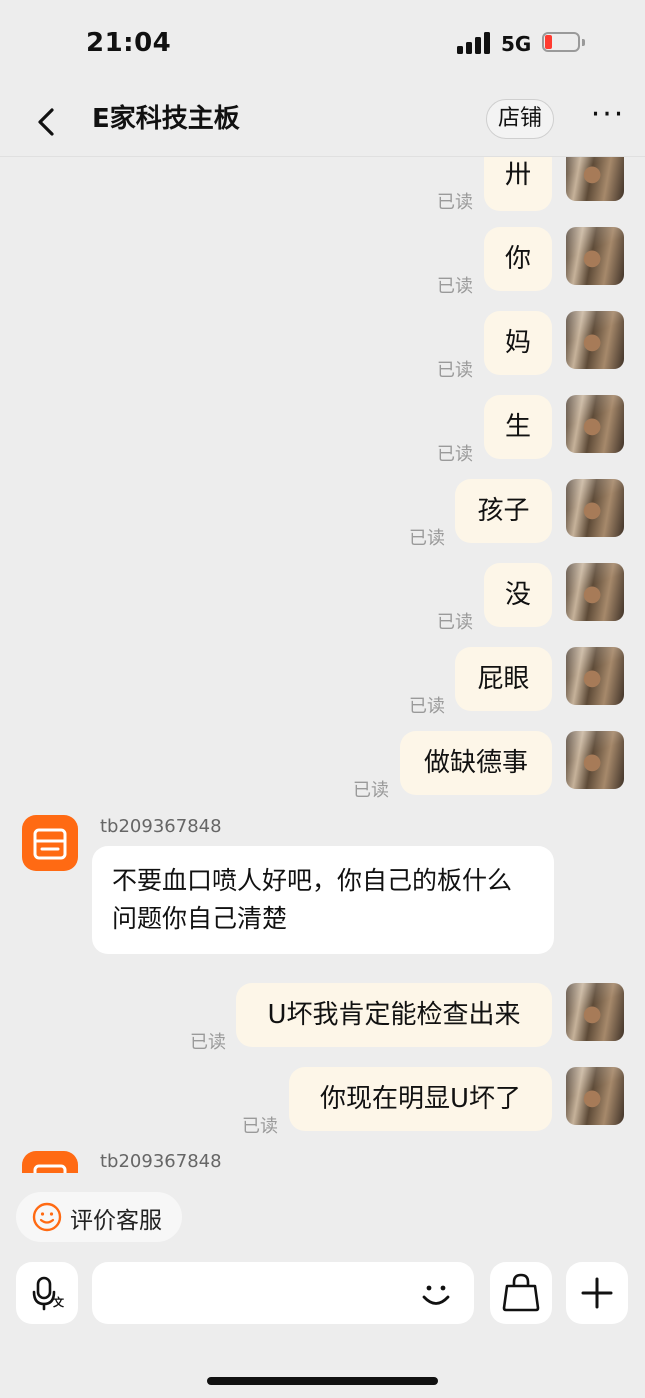  I want to click on shopping-bag-icon, so click(521, 1292).